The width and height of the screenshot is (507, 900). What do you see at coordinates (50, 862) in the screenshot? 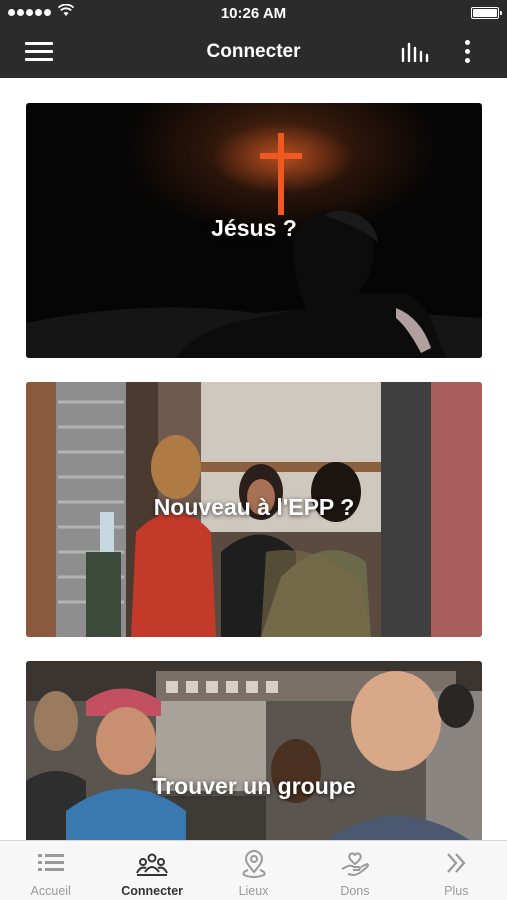
I see `list-icon` at bounding box center [50, 862].